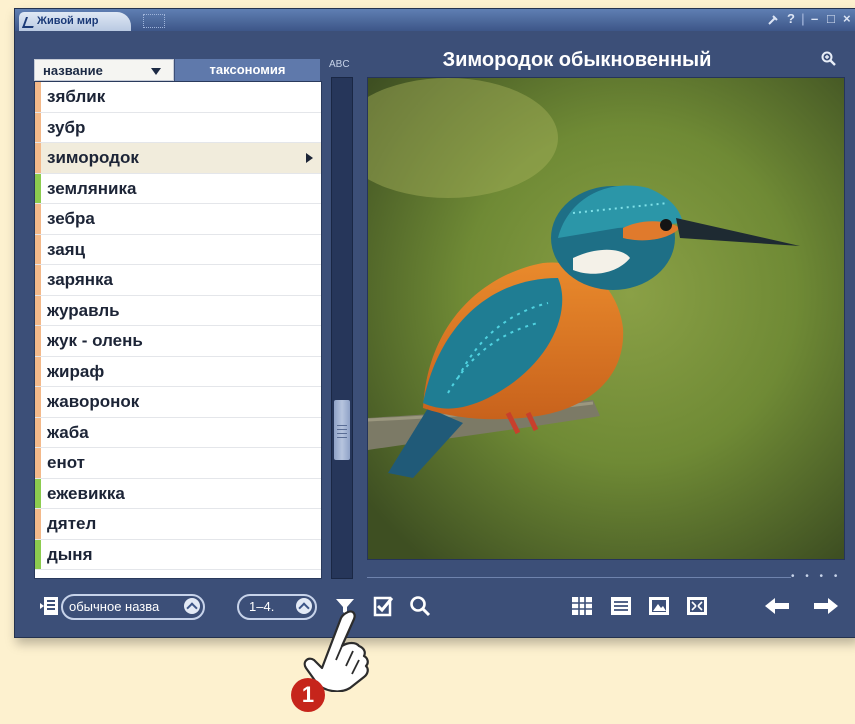  What do you see at coordinates (308, 695) in the screenshot?
I see `step-number-badge: 1` at bounding box center [308, 695].